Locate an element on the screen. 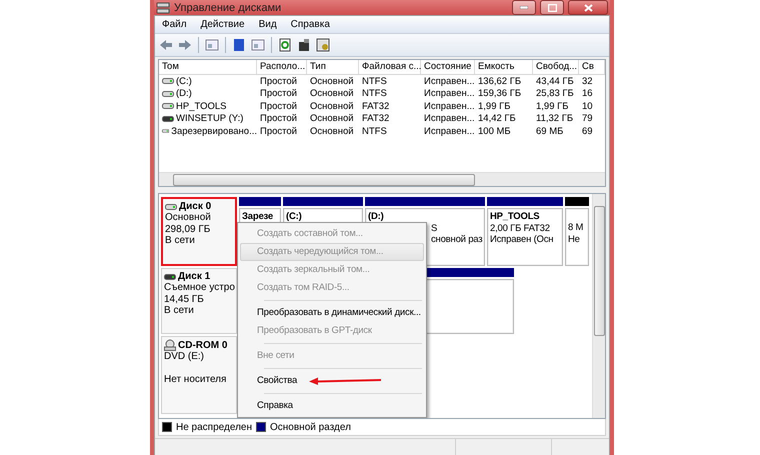 The width and height of the screenshot is (760, 455). partition-info: (C:) is located at coordinates (294, 216).